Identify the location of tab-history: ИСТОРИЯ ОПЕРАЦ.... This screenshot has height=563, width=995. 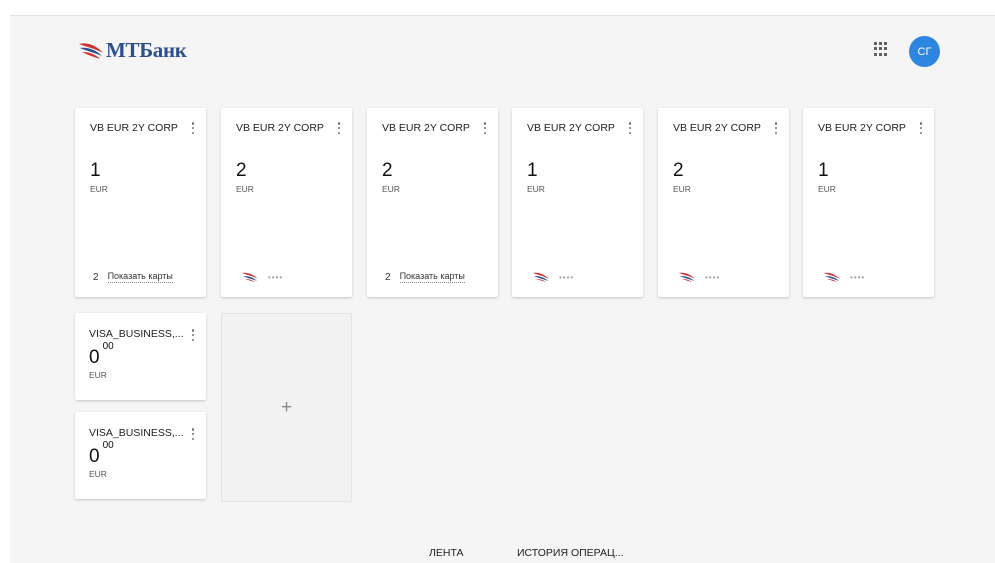
(570, 553).